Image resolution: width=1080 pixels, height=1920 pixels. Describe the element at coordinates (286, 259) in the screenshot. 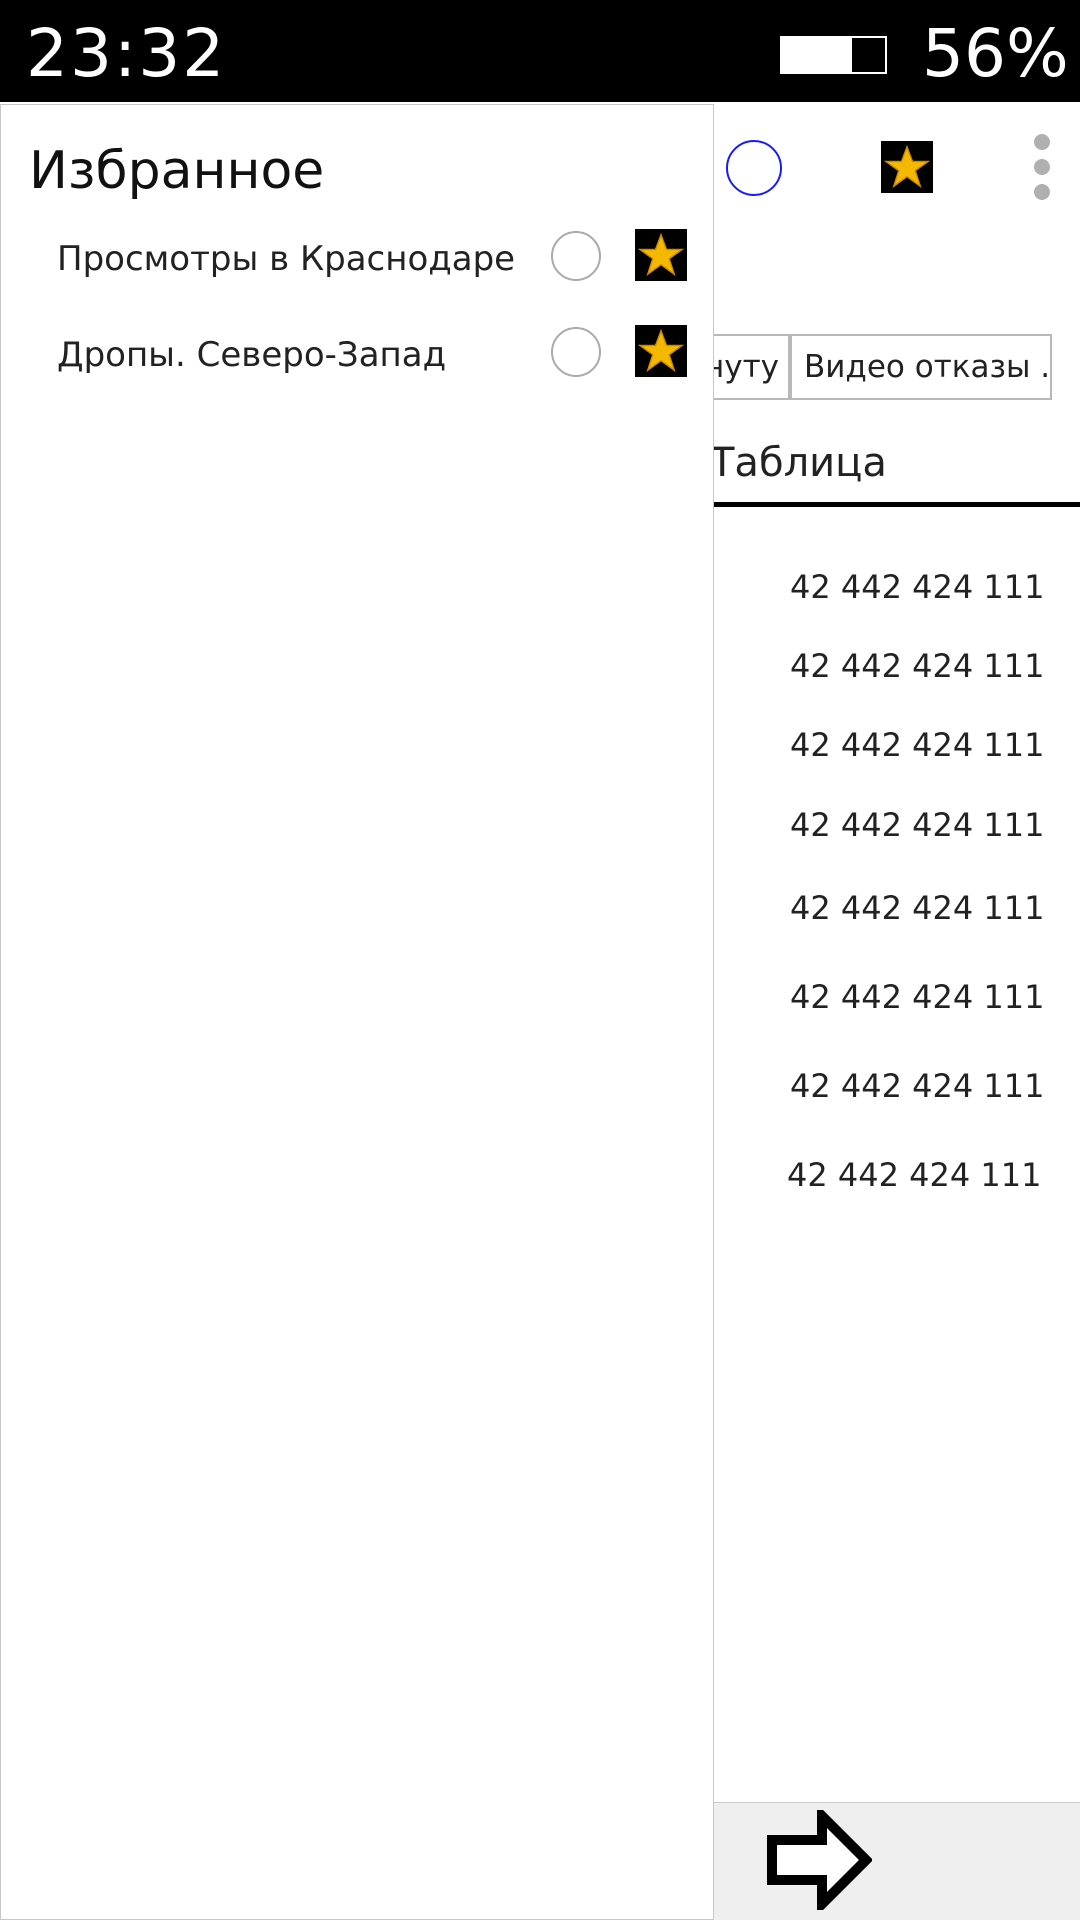

I see `favorite-item-label: Просмотры в Краснодаре` at that location.